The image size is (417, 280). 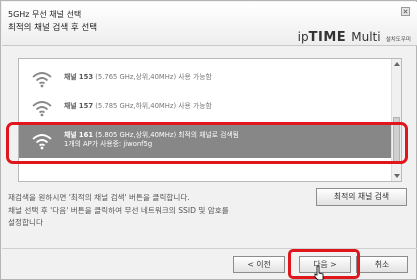 I want to click on page-title: 5GHz 무선 채널 선택, so click(x=45, y=14).